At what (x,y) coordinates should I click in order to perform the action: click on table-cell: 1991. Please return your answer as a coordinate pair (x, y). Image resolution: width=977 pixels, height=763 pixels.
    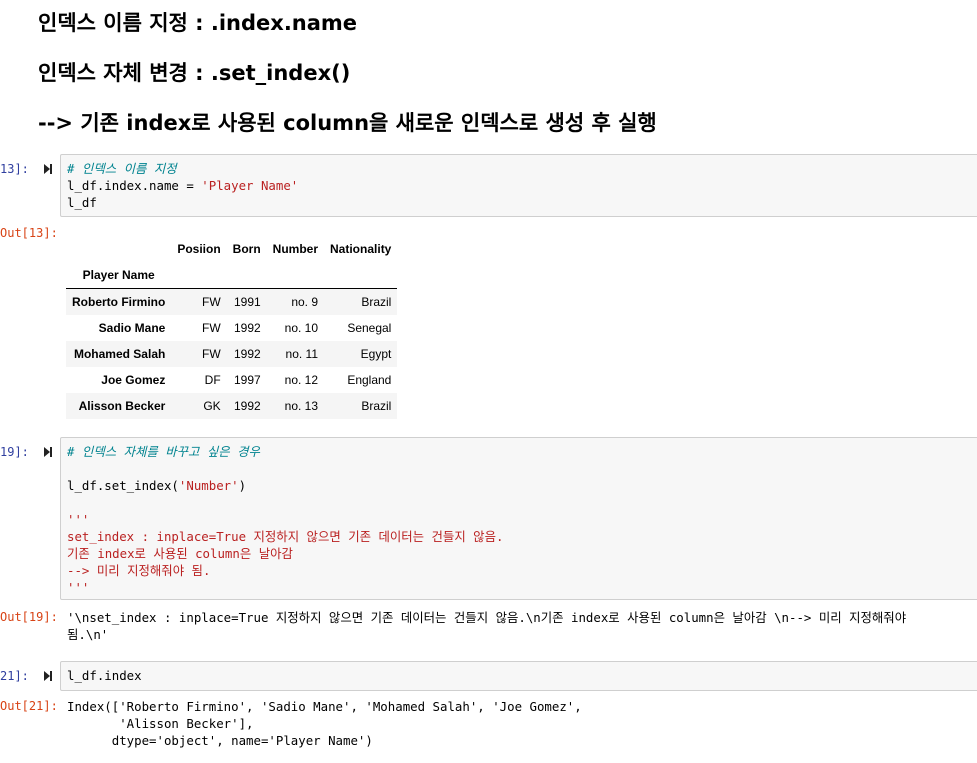
    Looking at the image, I should click on (247, 302).